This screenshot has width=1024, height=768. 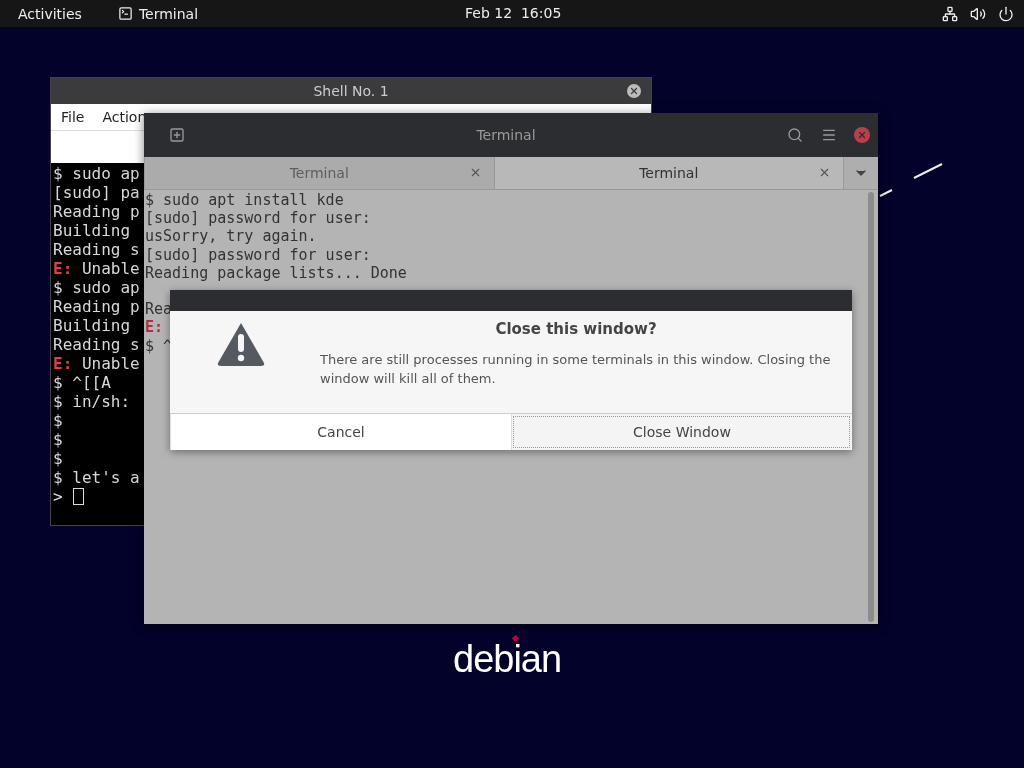 What do you see at coordinates (340, 432) in the screenshot?
I see `dialog-button: Cancel` at bounding box center [340, 432].